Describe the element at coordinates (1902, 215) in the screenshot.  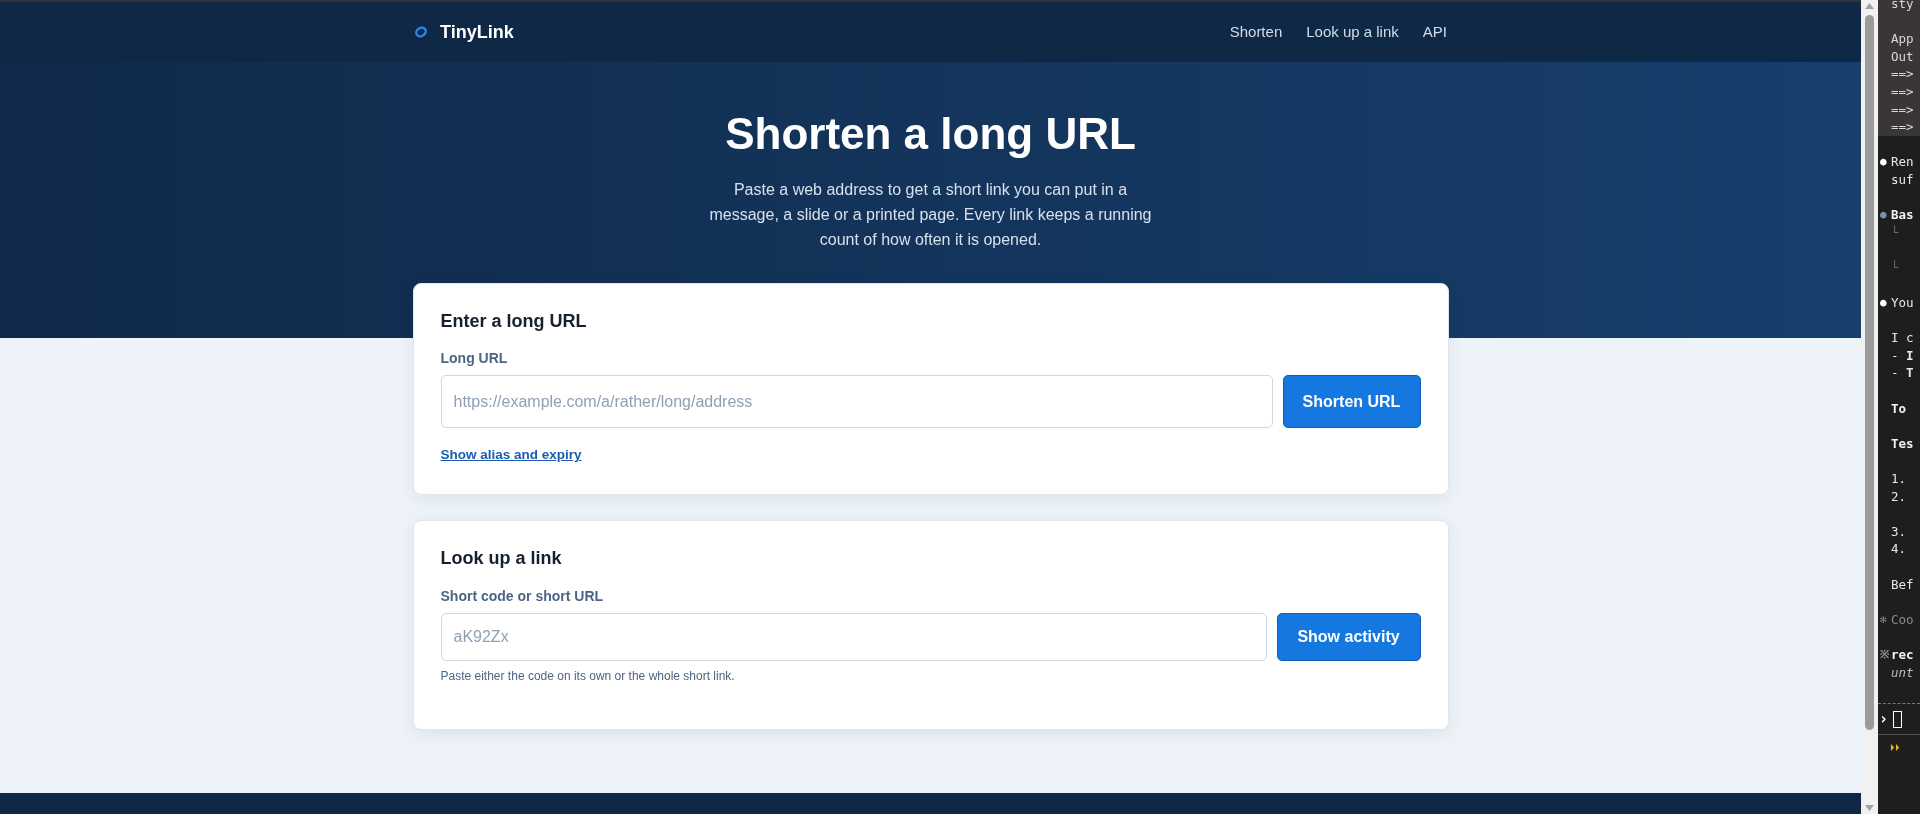
I see `terminal-line: Bas` at that location.